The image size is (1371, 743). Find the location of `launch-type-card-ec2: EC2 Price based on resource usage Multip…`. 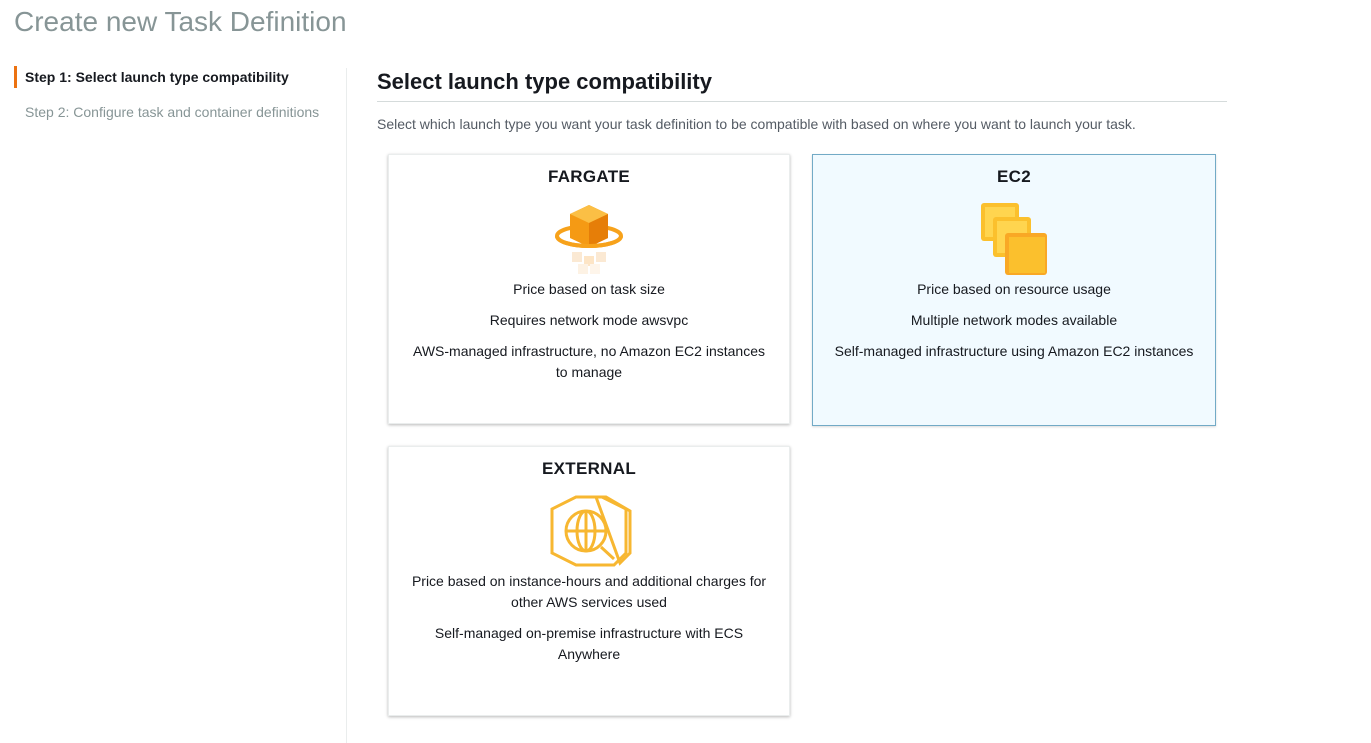

launch-type-card-ec2: EC2 Price based on resource usage Multip… is located at coordinates (1014, 290).